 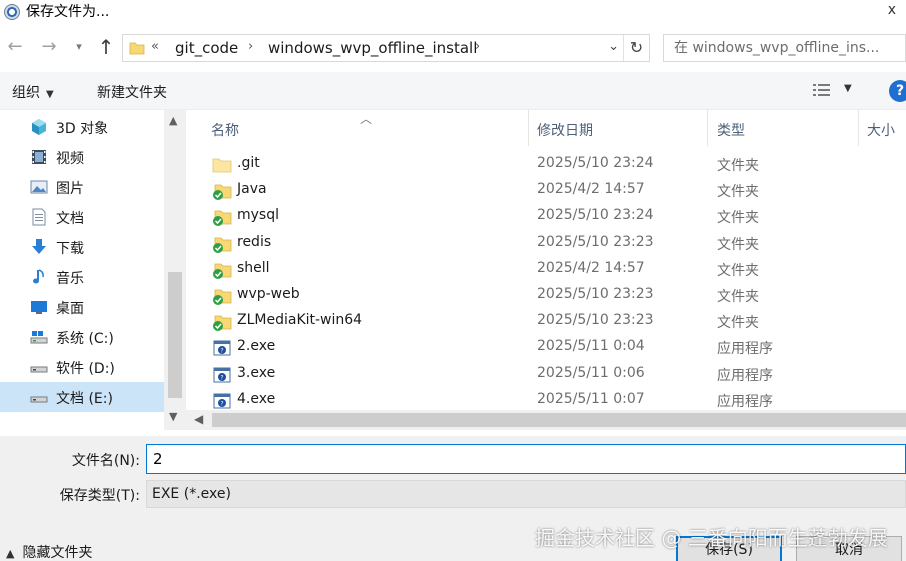 What do you see at coordinates (79, 47) in the screenshot?
I see `recent-locations-chevron-icon: ▾` at bounding box center [79, 47].